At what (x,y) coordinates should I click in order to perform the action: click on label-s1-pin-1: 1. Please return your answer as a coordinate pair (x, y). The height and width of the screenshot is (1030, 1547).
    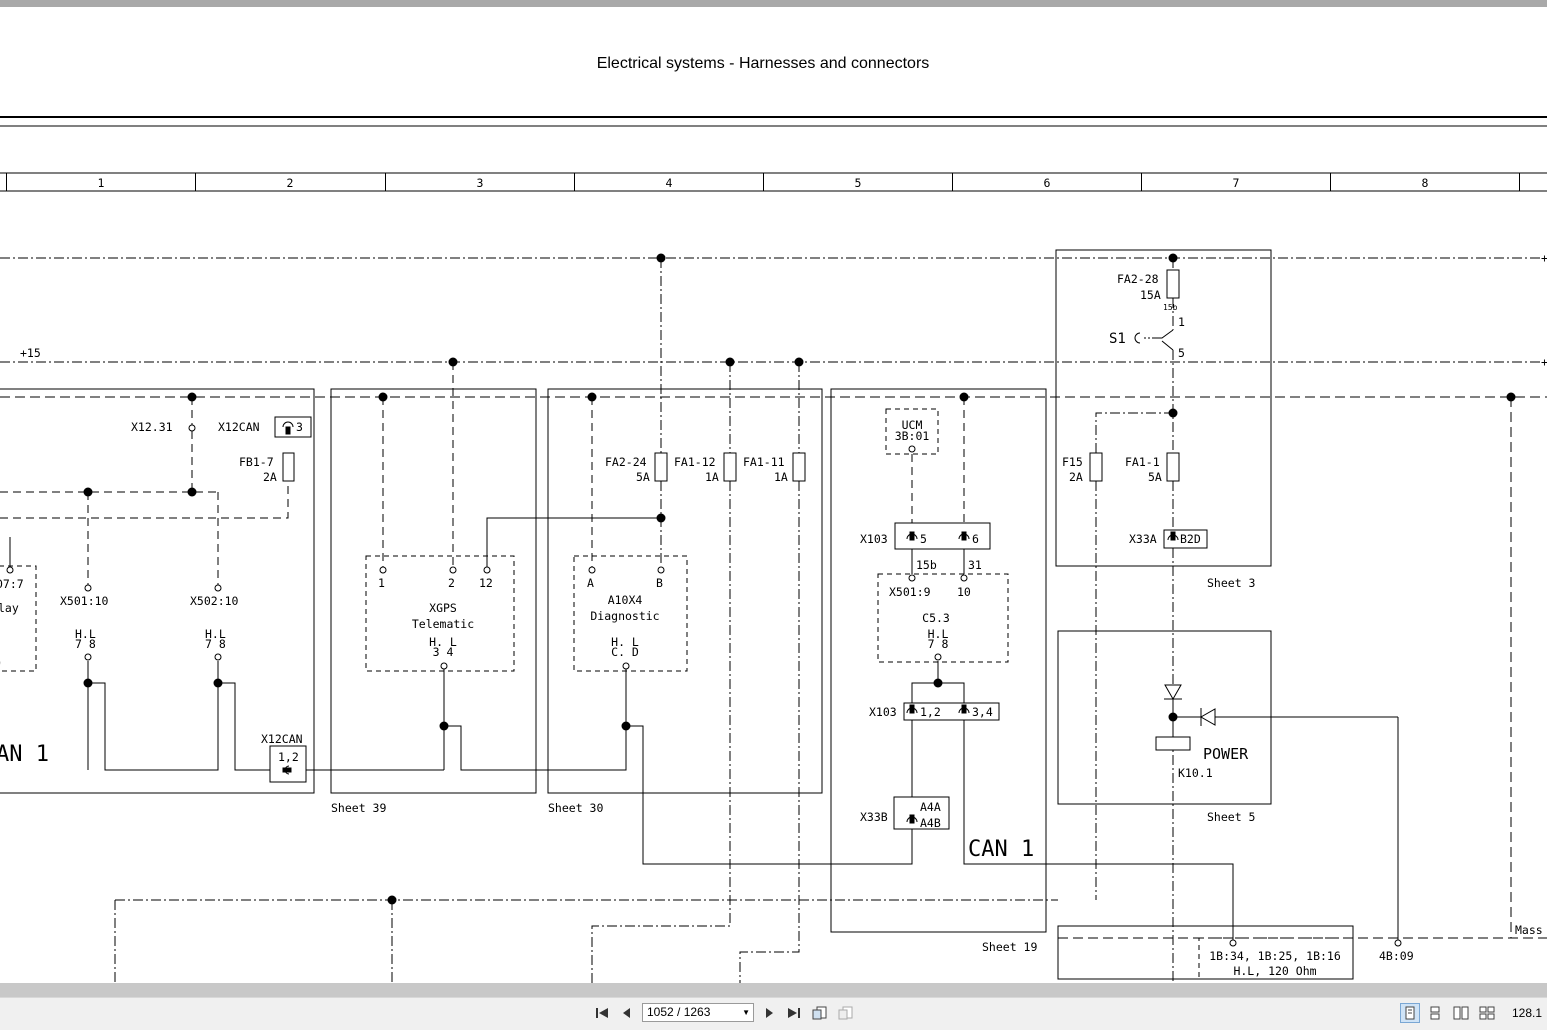
    Looking at the image, I should click on (1181, 322).